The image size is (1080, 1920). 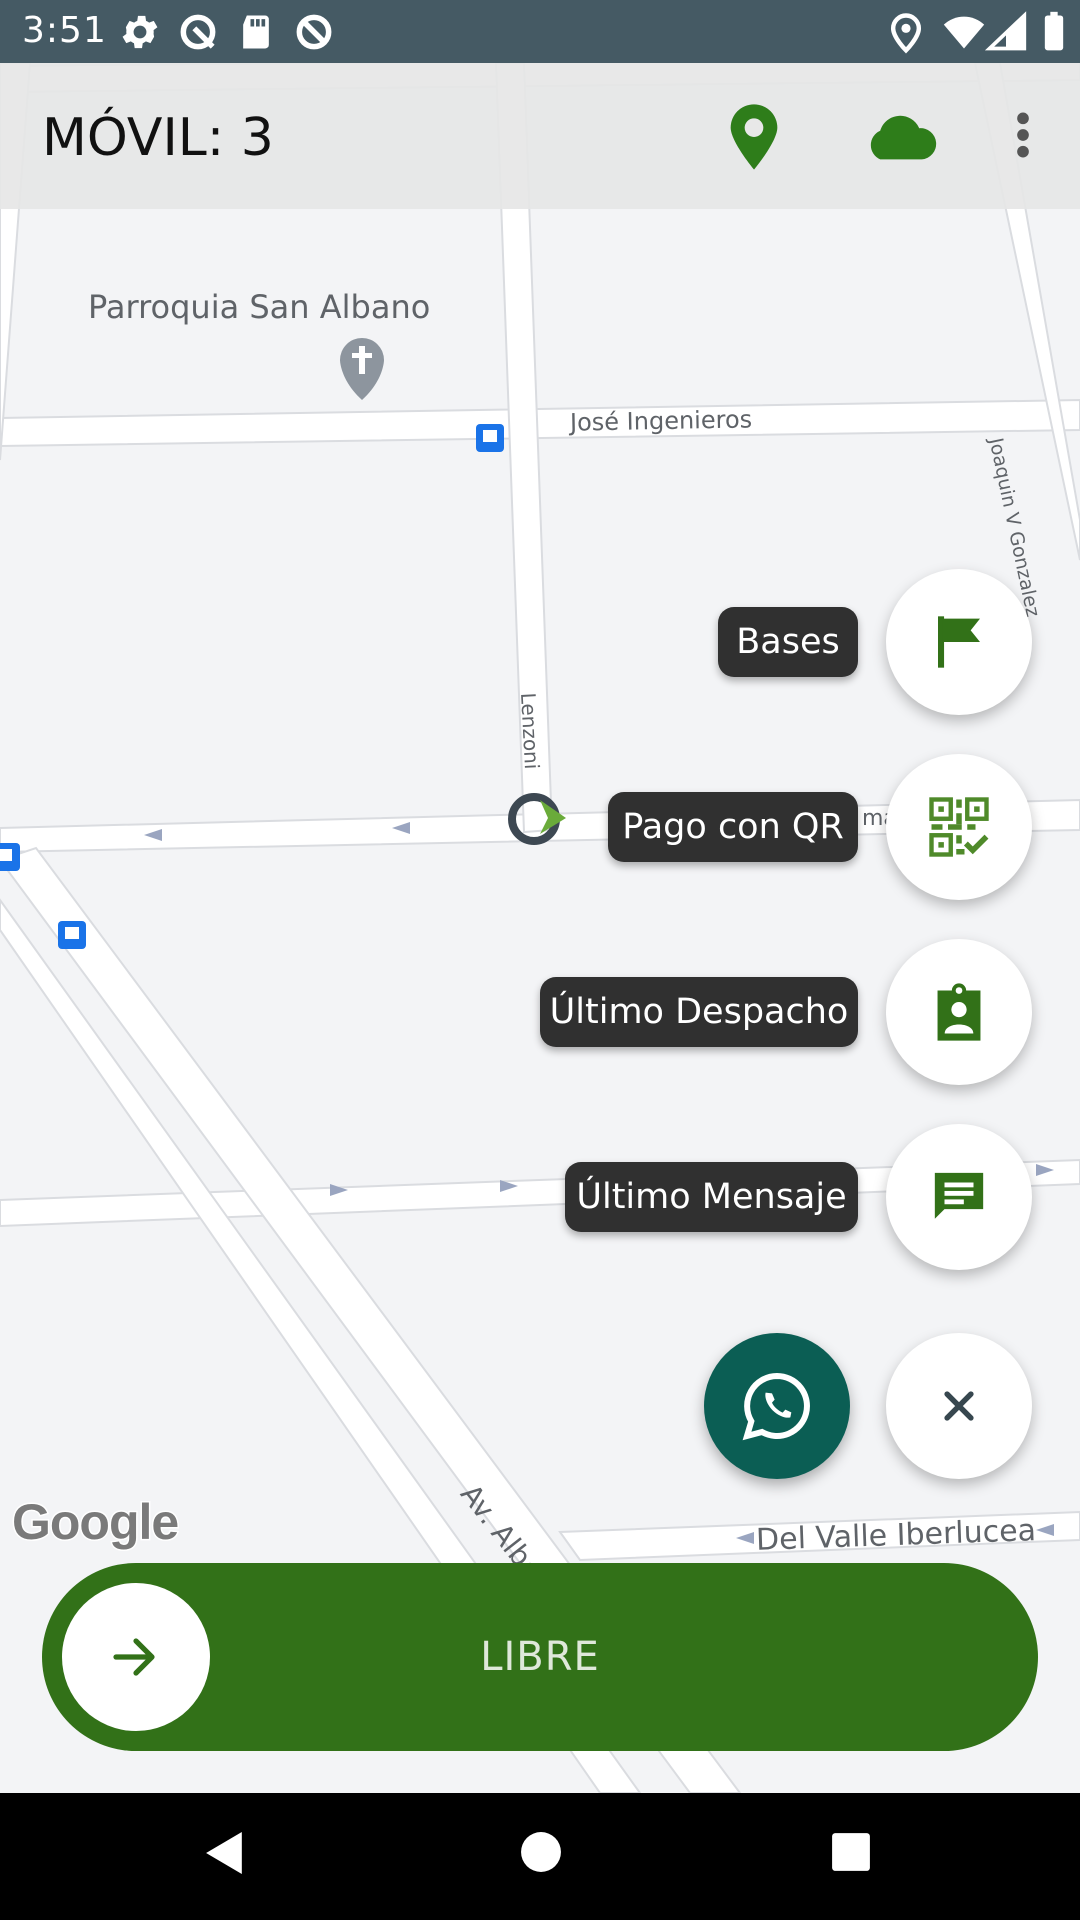 I want to click on message-icon, so click(x=959, y=1195).